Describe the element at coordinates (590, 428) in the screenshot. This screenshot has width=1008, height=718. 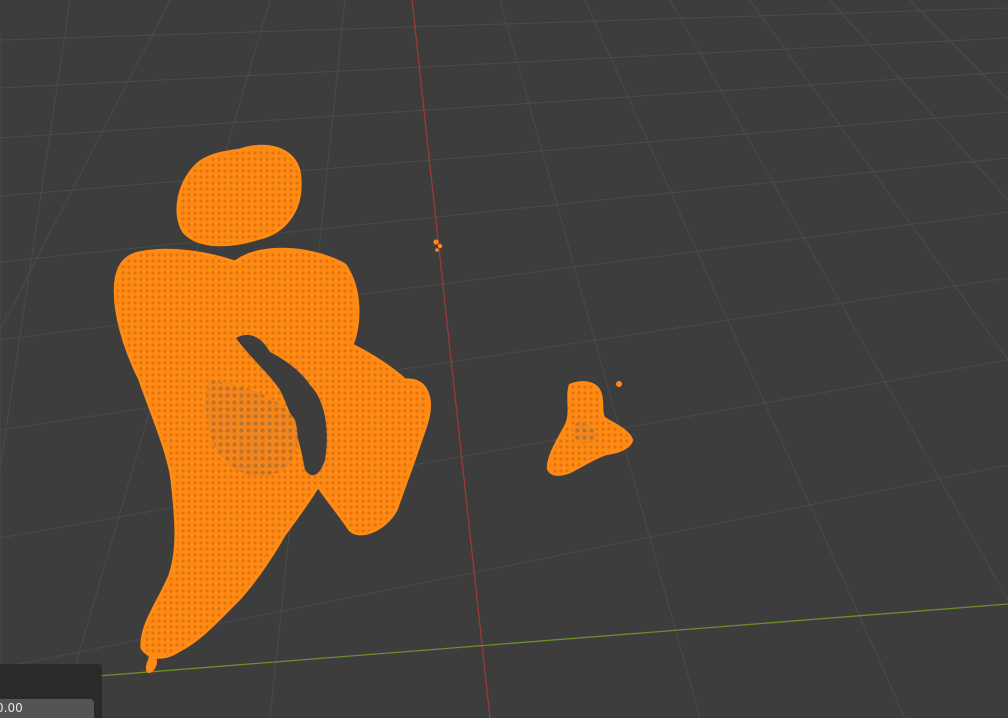
I see `point-cloud-small` at that location.